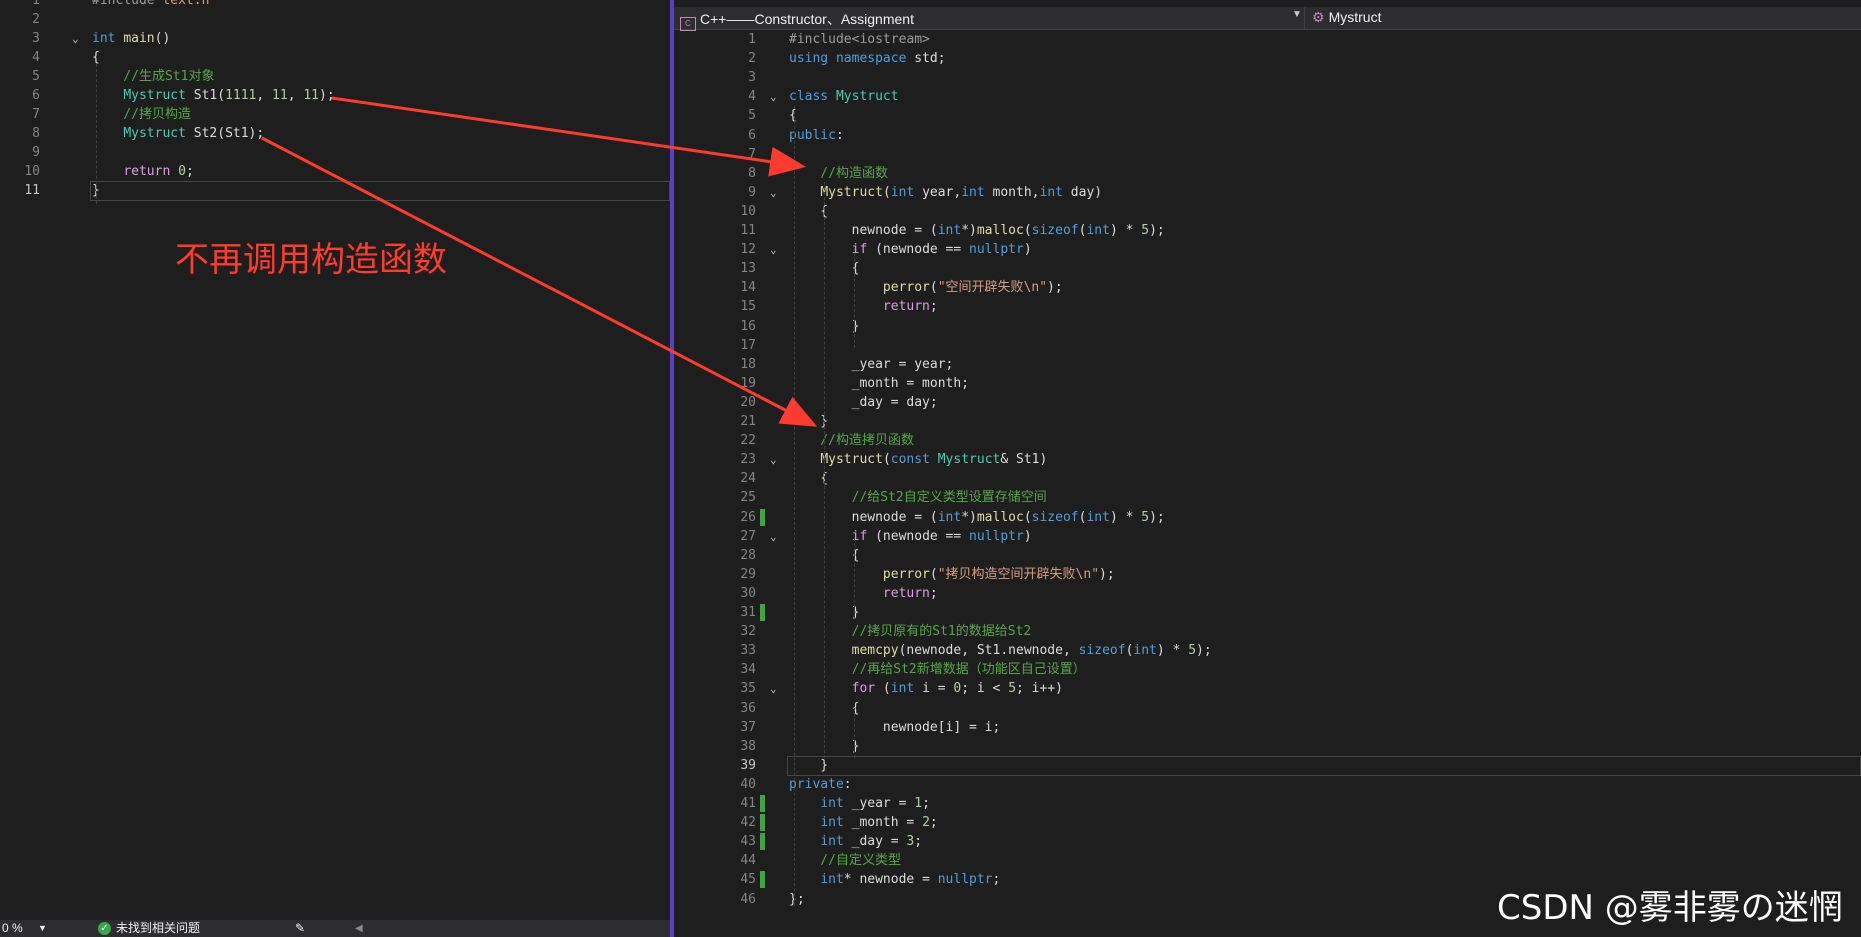  I want to click on code-line: 29 perror("拷贝构造空间开辟失败\n");, so click(1267, 574).